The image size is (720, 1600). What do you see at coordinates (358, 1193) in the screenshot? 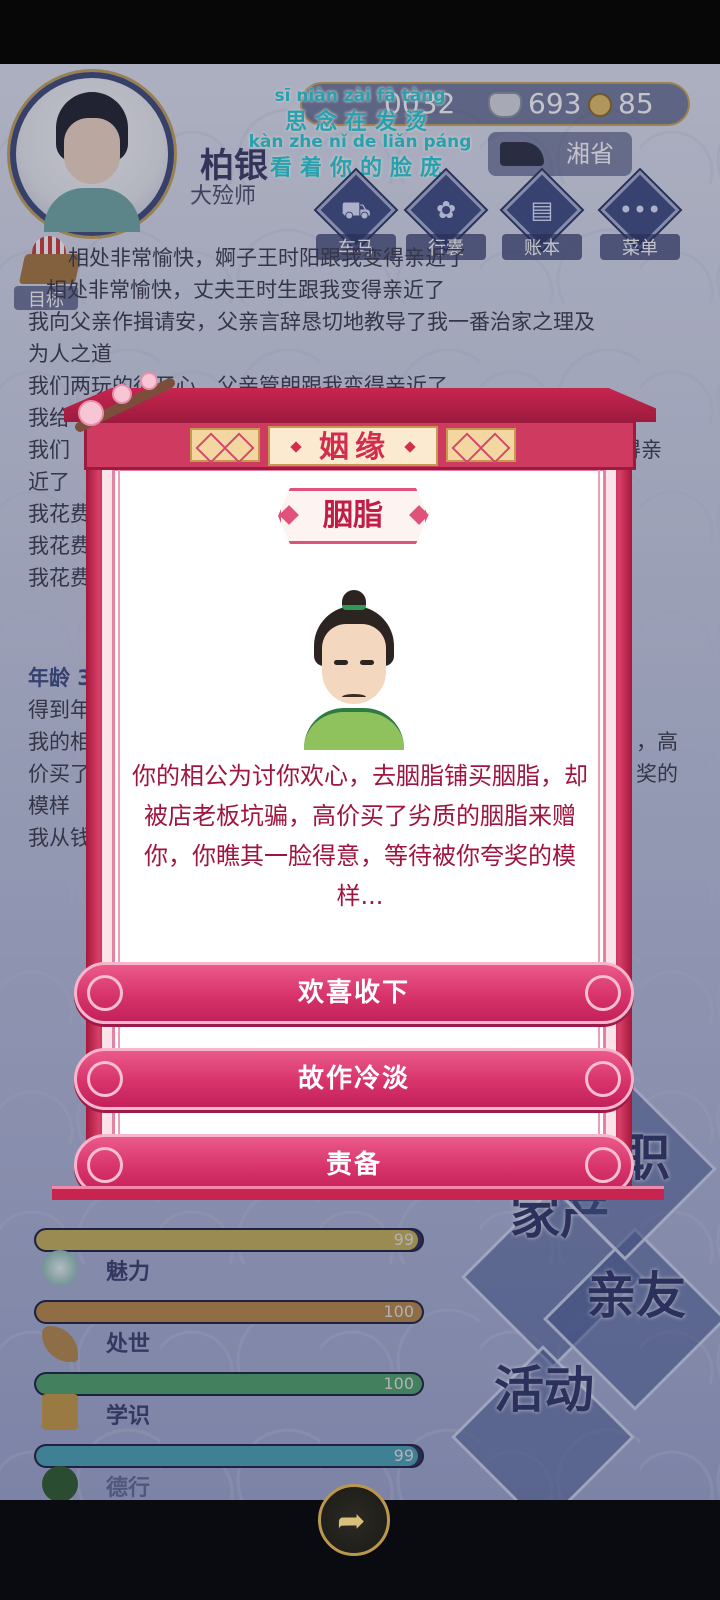
I see `pavilion-base` at bounding box center [358, 1193].